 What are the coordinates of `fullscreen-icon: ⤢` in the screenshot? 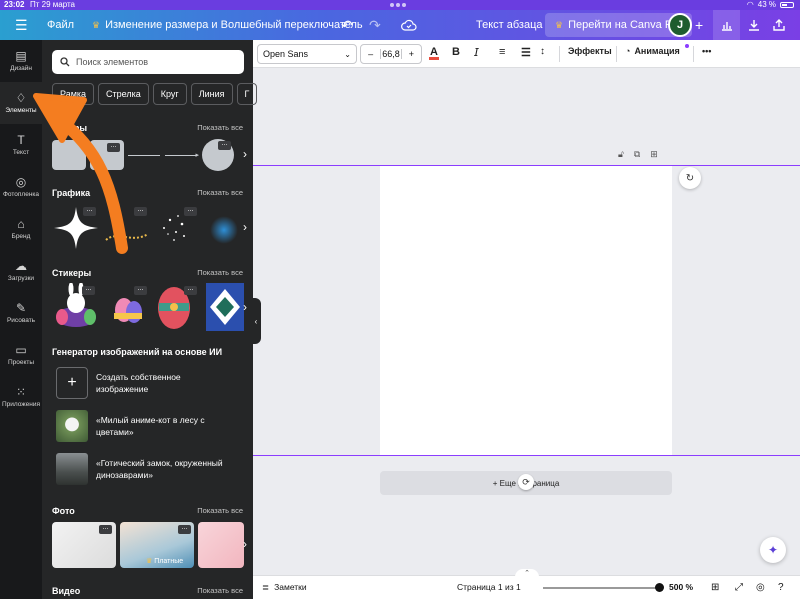 It's located at (739, 587).